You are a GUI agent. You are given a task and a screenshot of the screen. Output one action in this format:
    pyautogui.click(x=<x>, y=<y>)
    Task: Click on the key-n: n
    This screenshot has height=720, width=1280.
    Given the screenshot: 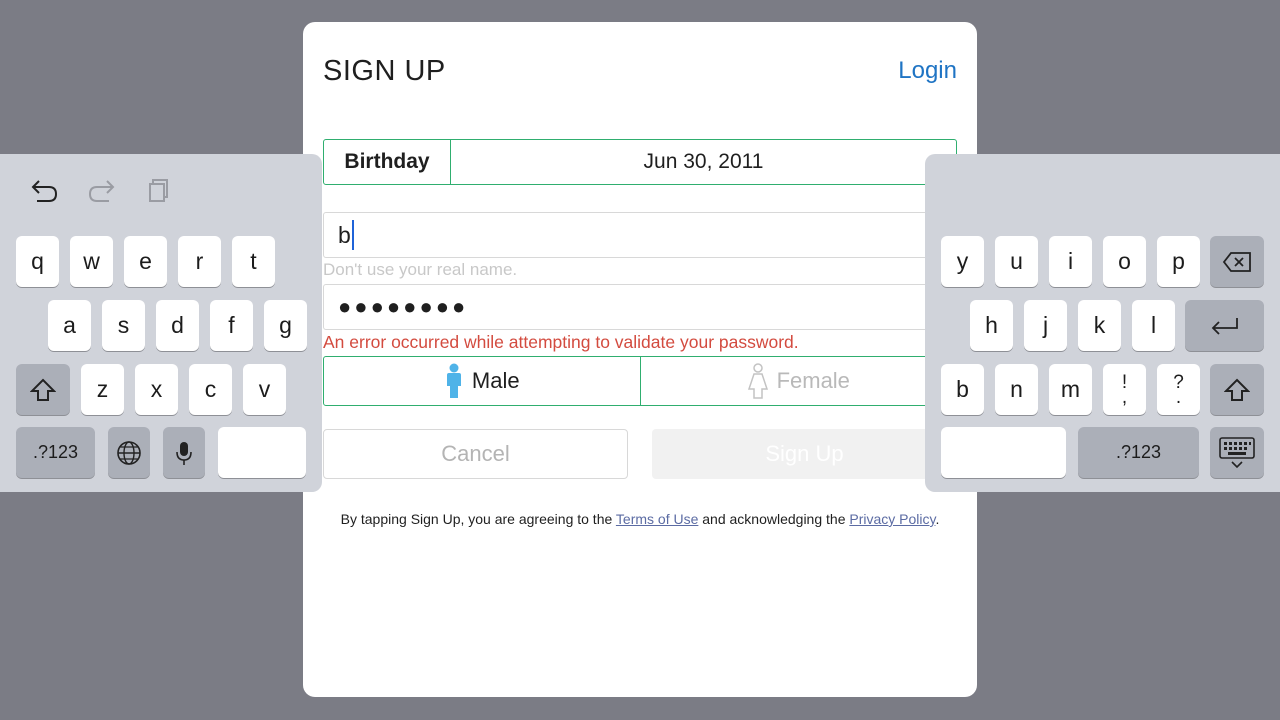 What is the action you would take?
    pyautogui.click(x=1016, y=389)
    